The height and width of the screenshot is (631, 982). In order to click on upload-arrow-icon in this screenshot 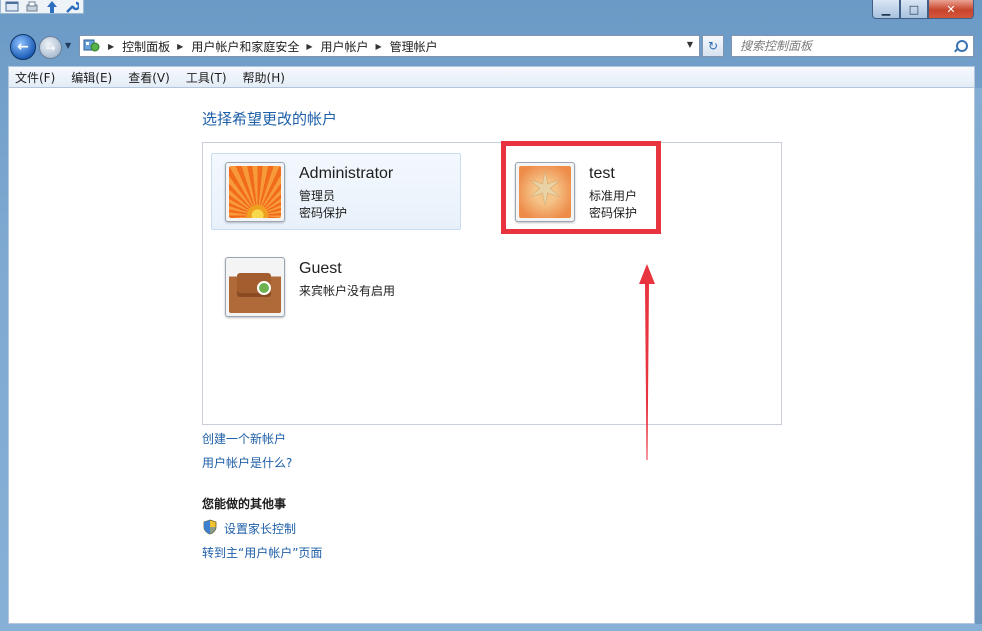, I will do `click(52, 6)`.